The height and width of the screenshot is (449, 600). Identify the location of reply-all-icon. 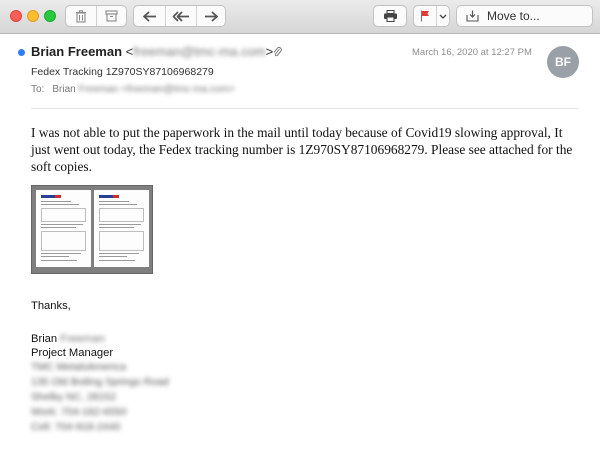
(180, 16).